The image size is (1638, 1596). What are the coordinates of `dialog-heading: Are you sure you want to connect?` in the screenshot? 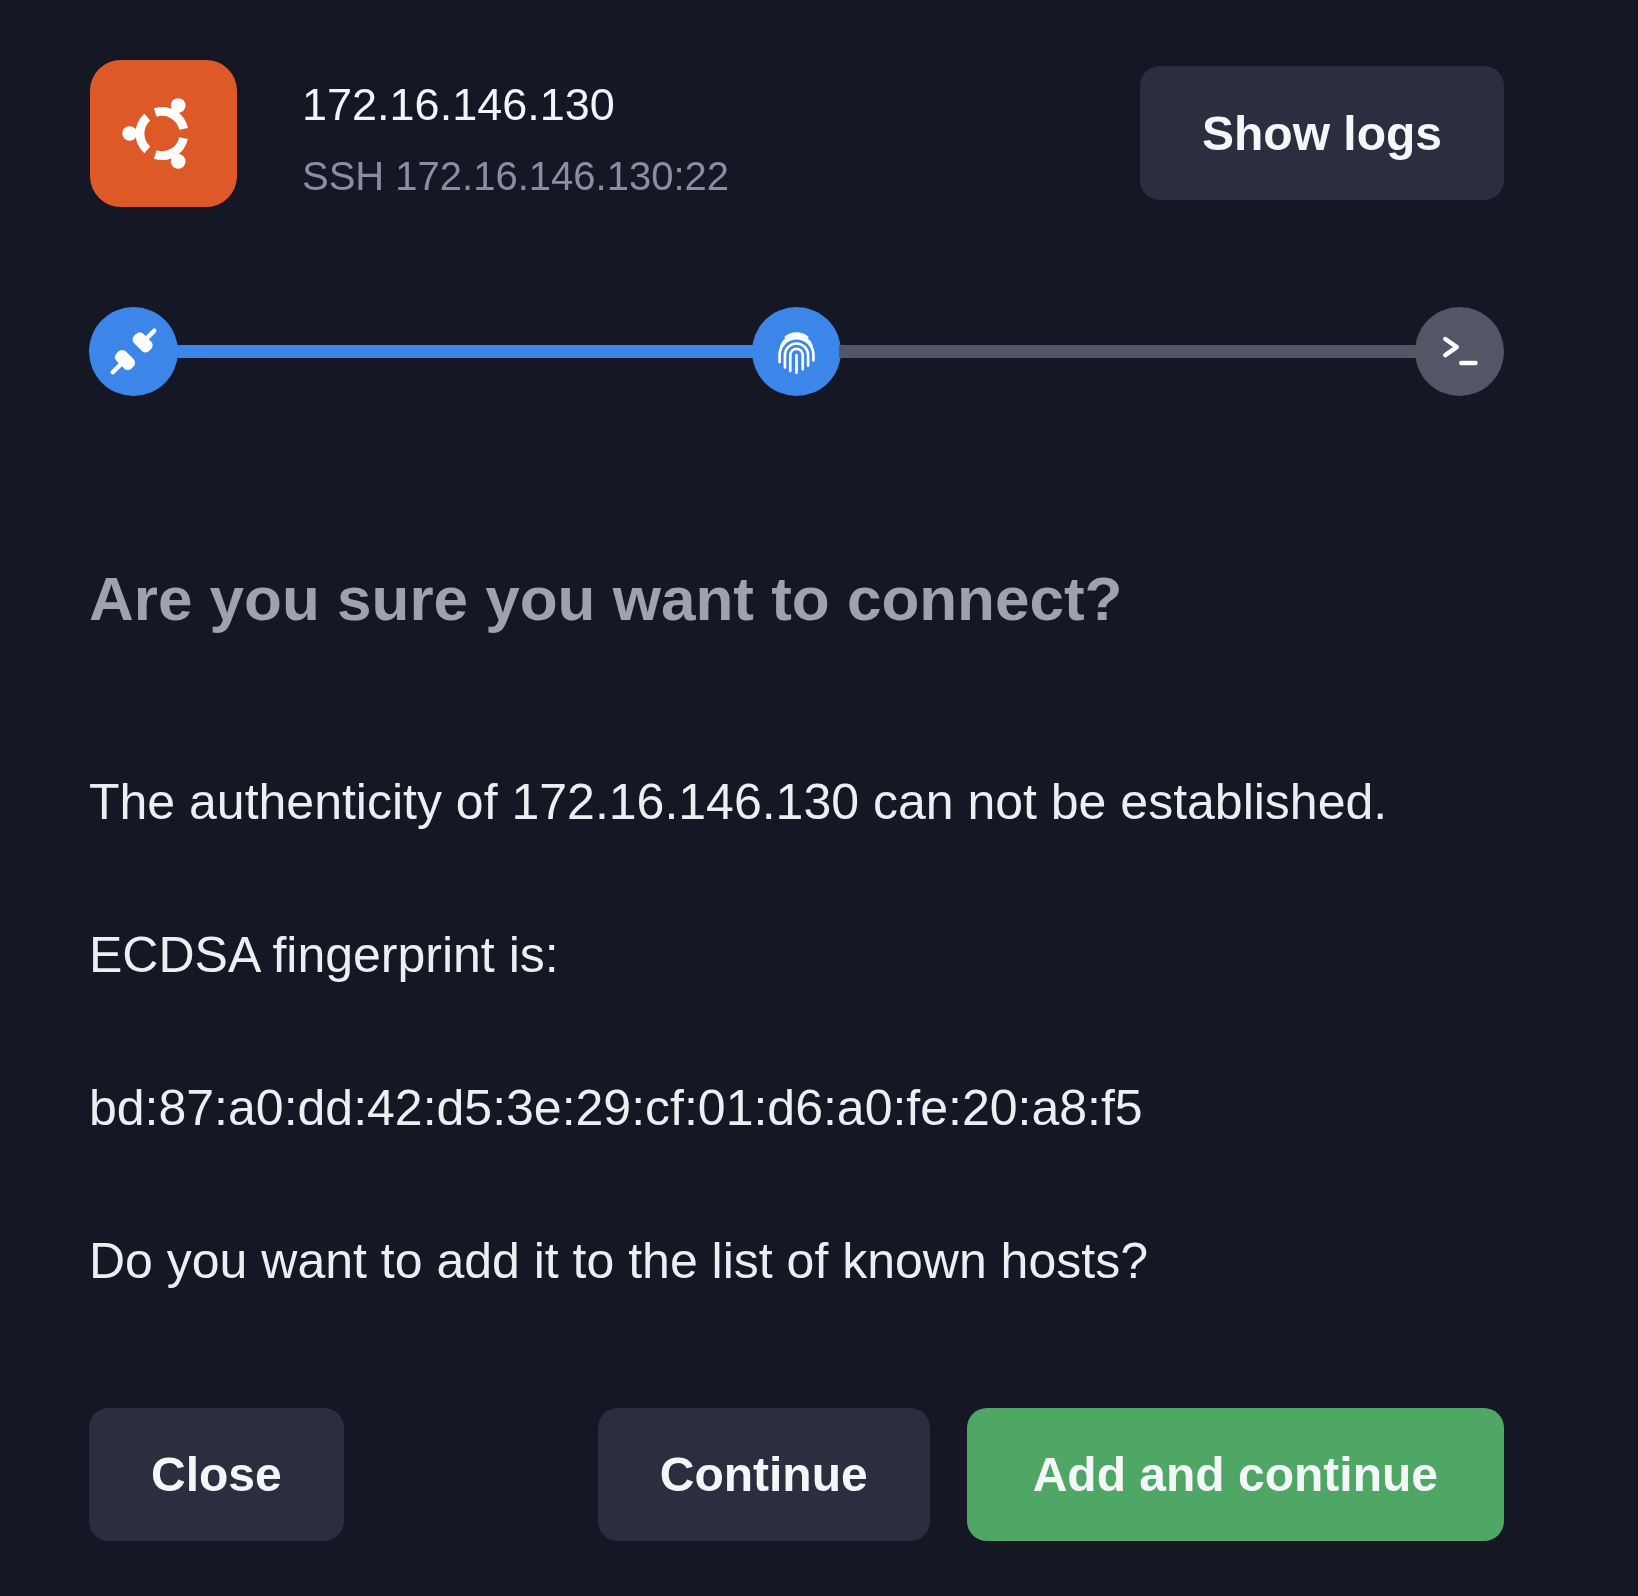 It's located at (606, 599).